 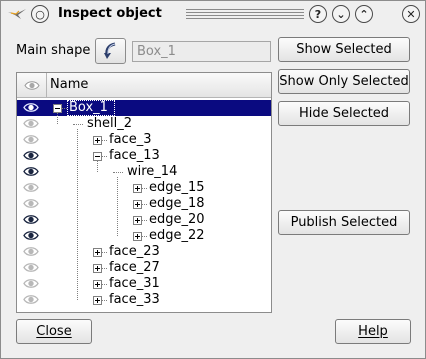 I want to click on window-maximize-button: ⌃, so click(x=364, y=14).